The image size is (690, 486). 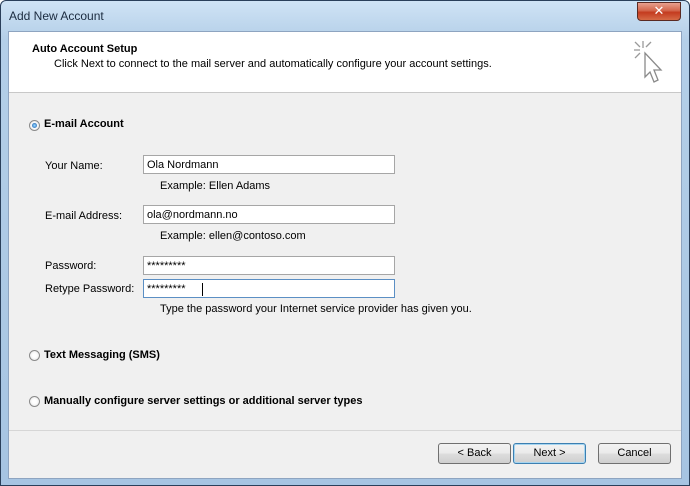 I want to click on your-name-hint: Example: Ellen Adams, so click(x=215, y=186).